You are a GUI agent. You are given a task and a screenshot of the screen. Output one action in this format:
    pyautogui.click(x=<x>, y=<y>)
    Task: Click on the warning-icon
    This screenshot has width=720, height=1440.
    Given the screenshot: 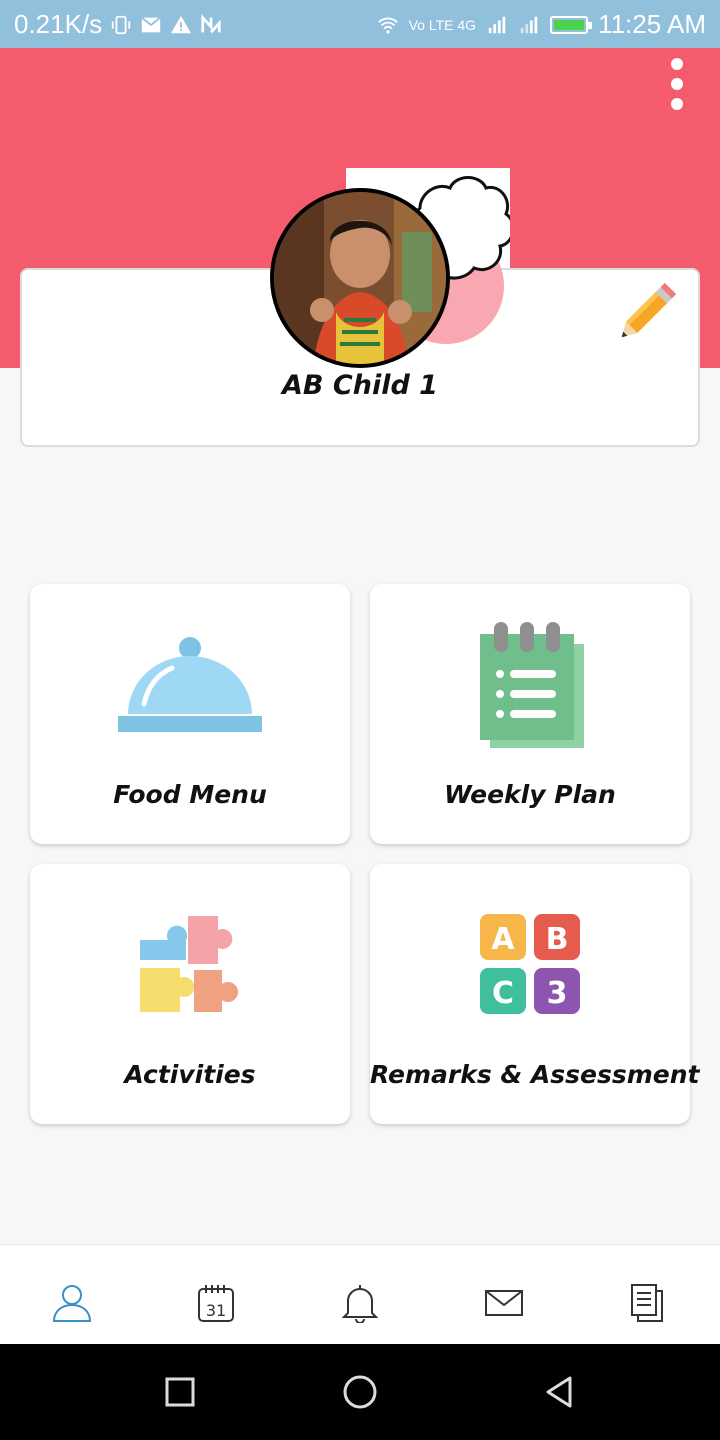 What is the action you would take?
    pyautogui.click(x=181, y=24)
    